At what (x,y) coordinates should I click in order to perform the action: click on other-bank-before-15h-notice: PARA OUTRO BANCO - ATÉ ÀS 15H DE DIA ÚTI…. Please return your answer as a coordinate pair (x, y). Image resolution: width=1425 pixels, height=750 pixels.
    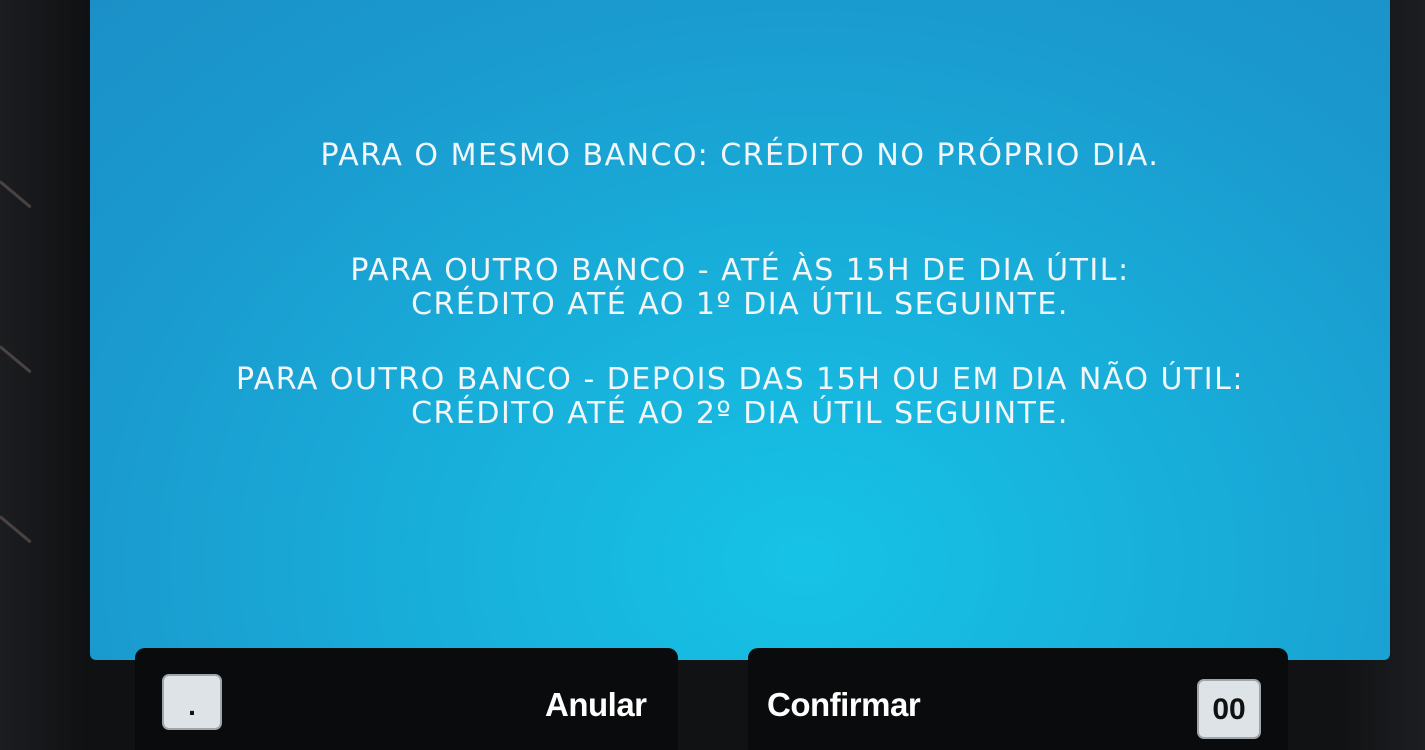
    Looking at the image, I should click on (740, 270).